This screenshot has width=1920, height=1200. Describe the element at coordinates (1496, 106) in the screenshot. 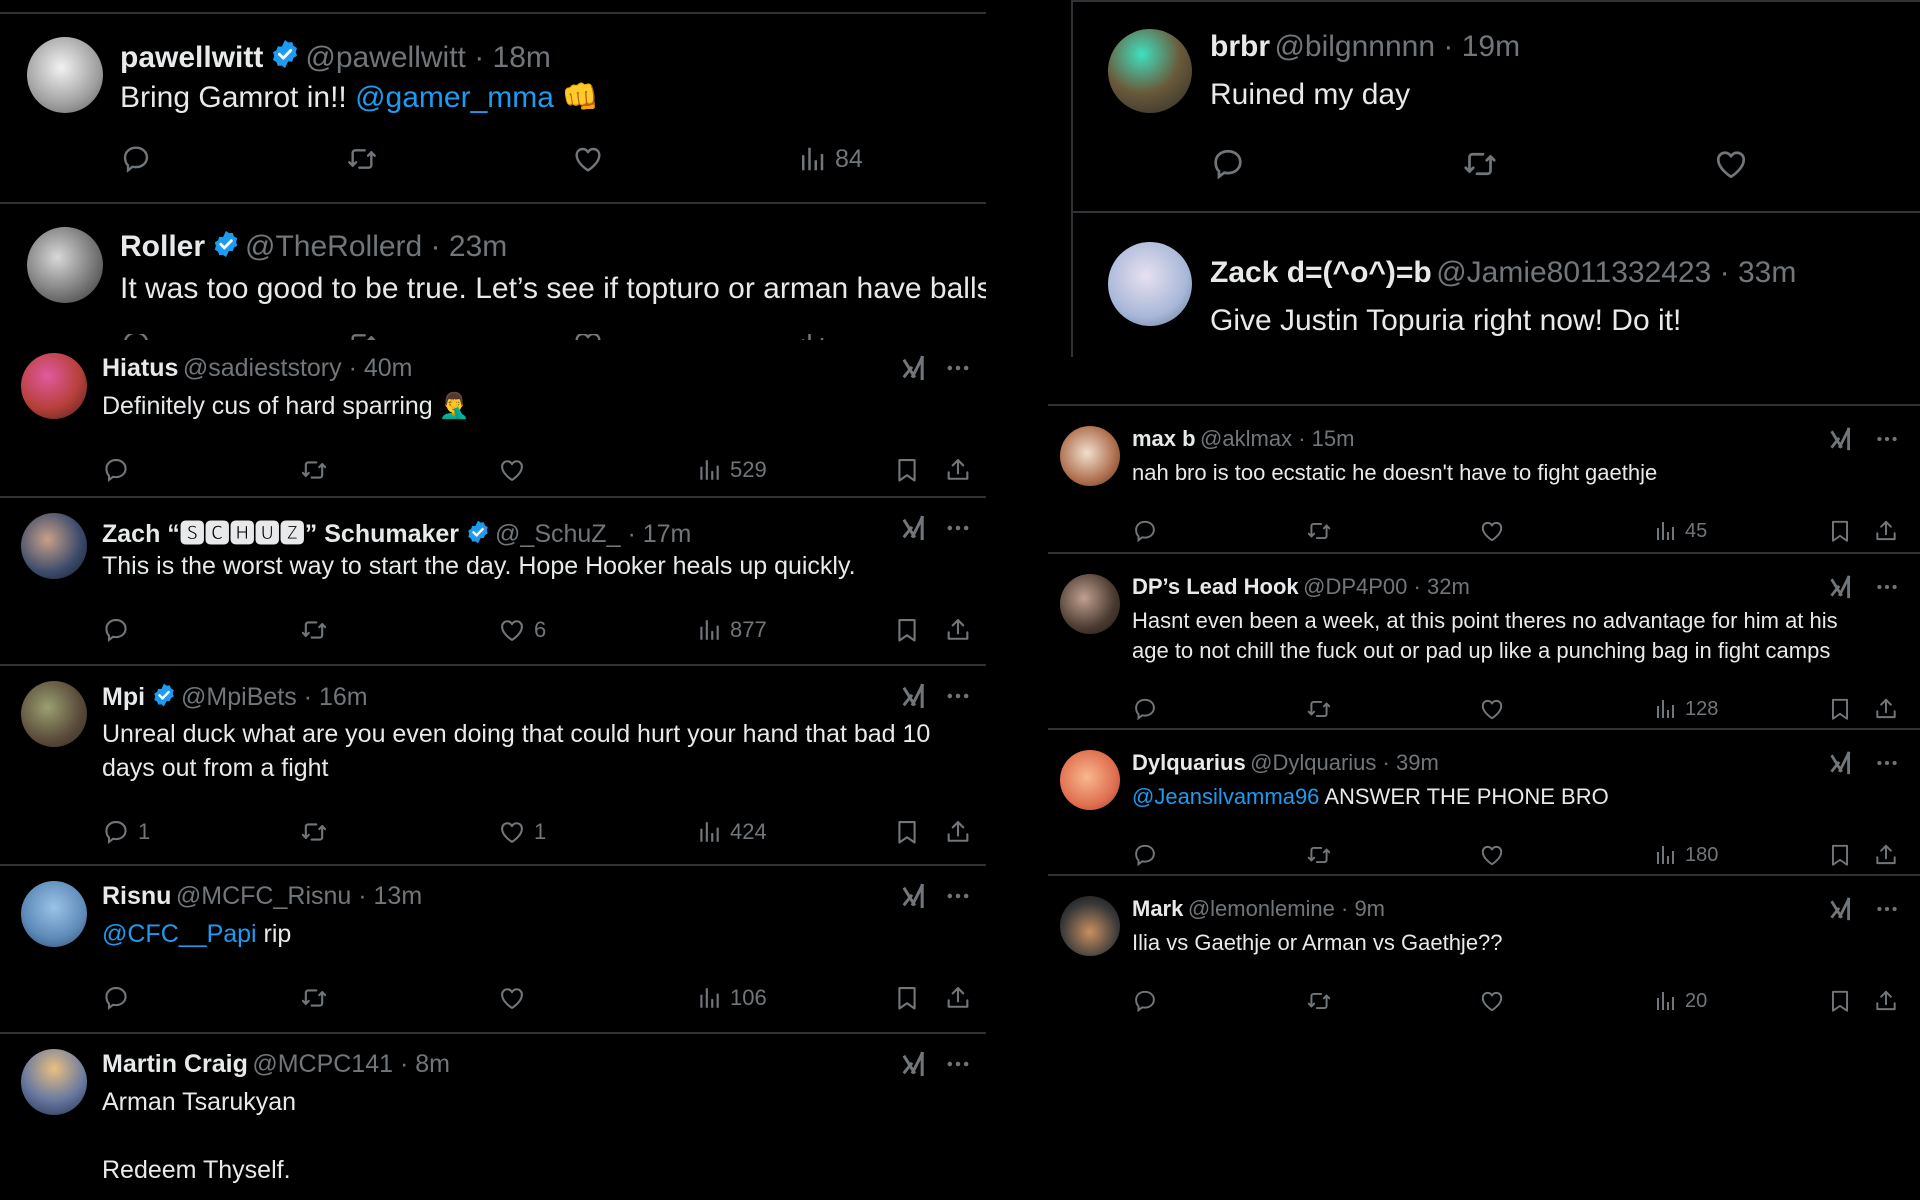

I see `tweet: brbr @bilgnnnnn · 19m Ruined my day` at that location.